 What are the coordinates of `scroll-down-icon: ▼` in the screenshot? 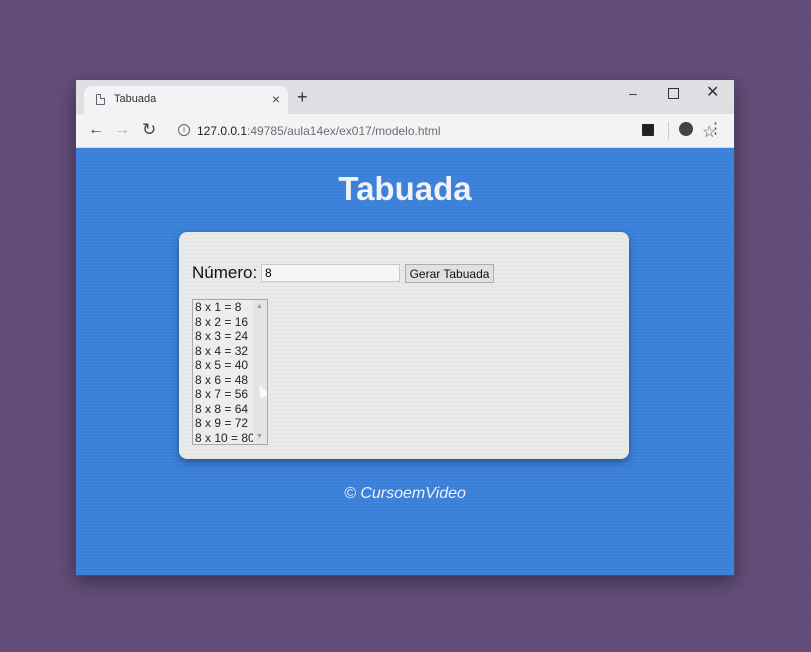 It's located at (259, 437).